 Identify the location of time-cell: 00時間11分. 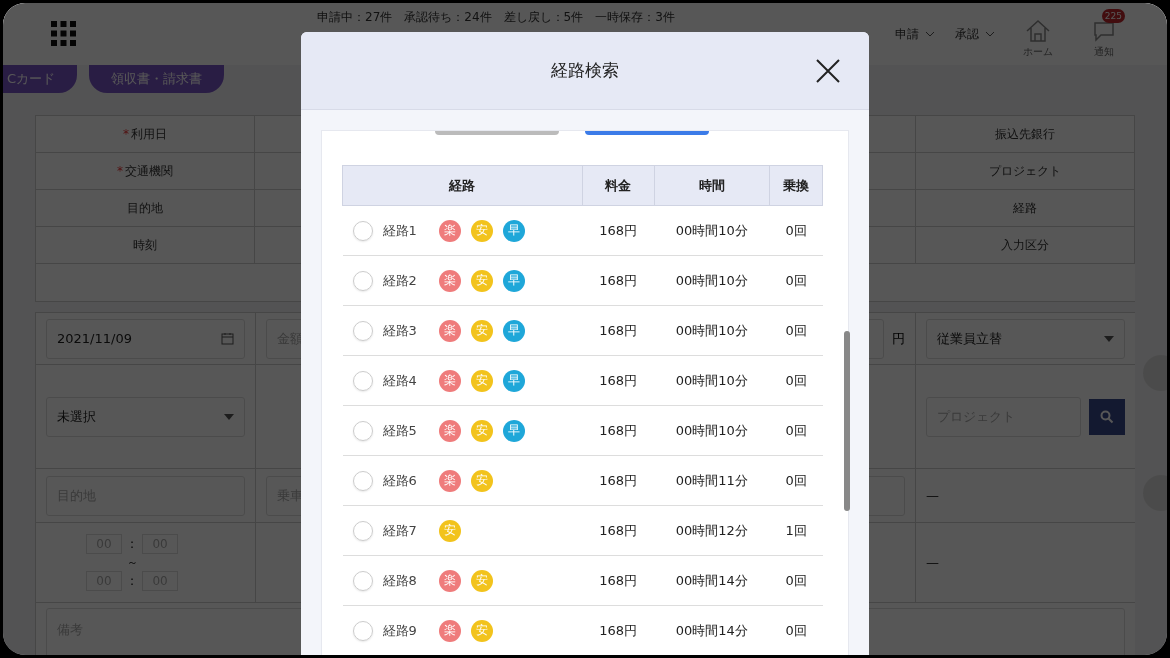
(712, 480).